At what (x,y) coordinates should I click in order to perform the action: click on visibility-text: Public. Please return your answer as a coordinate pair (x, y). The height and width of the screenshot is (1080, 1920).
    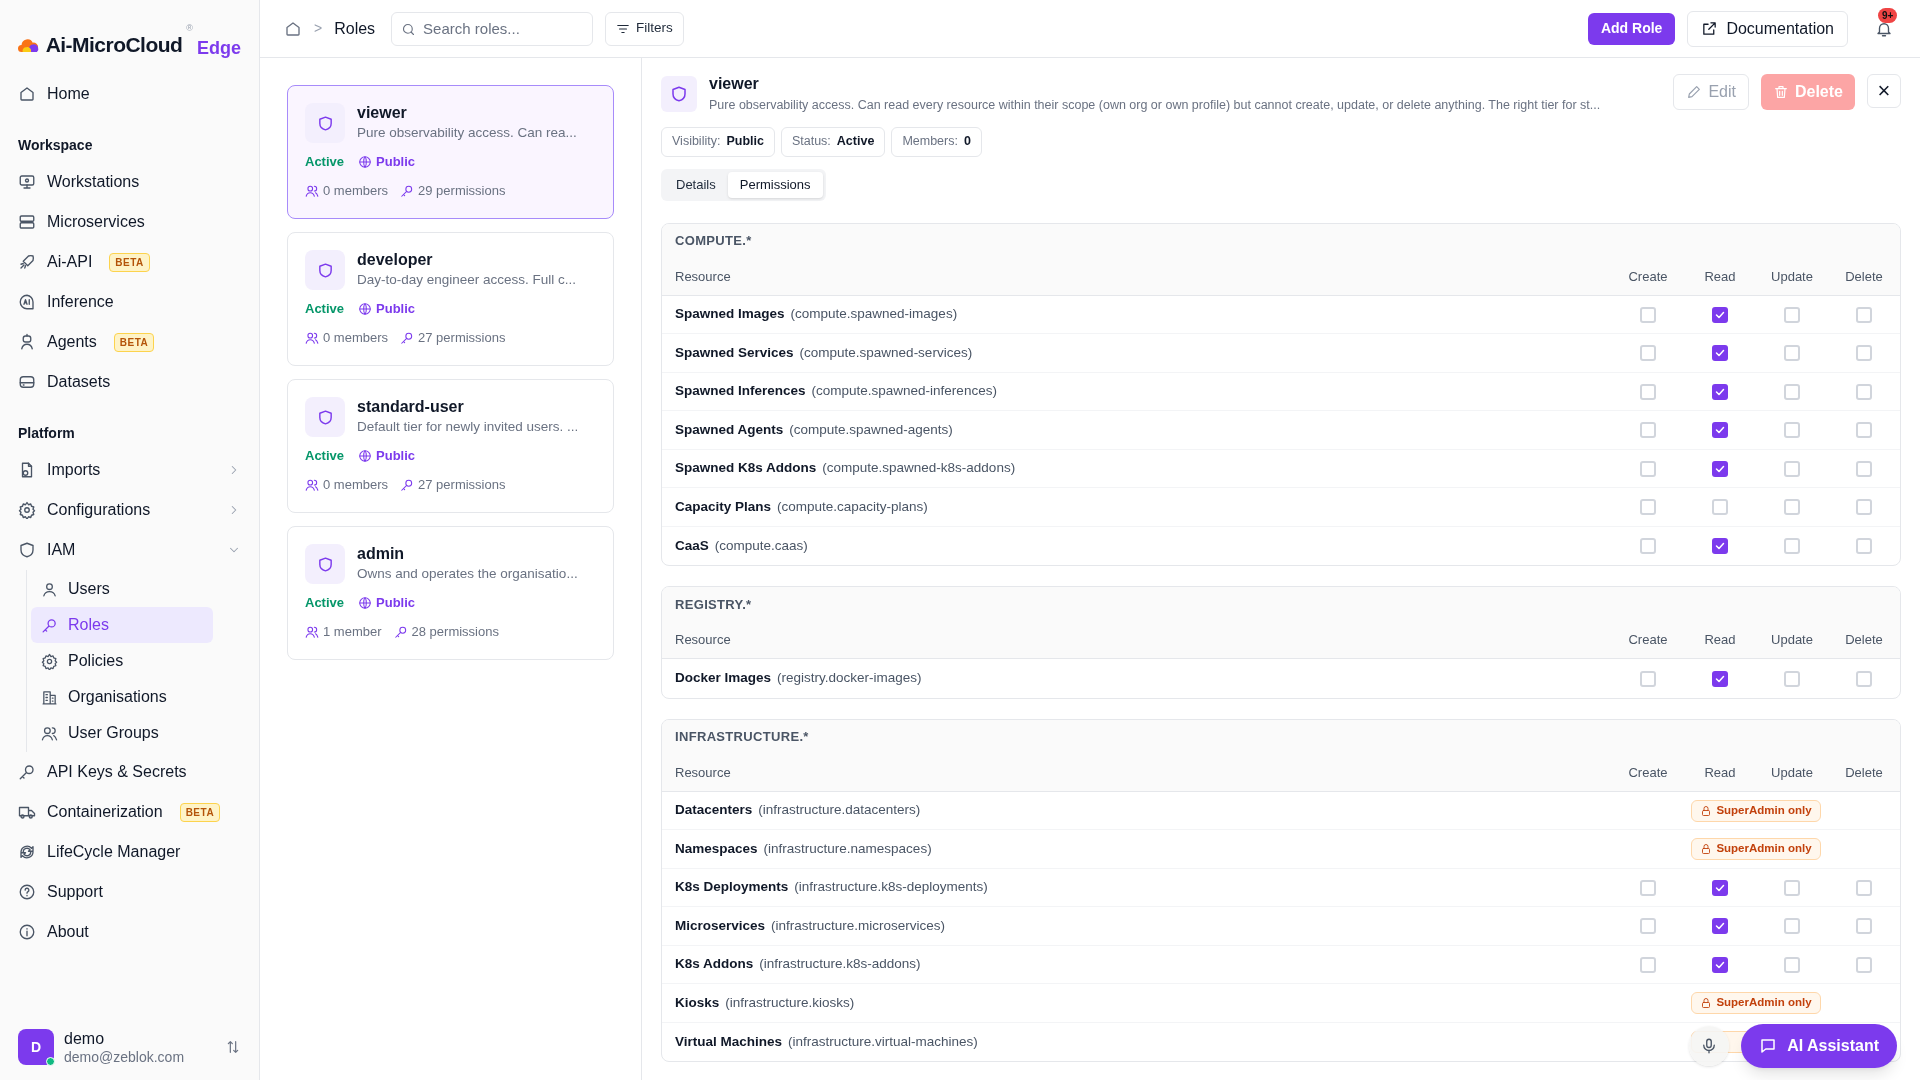
    Looking at the image, I should click on (396, 456).